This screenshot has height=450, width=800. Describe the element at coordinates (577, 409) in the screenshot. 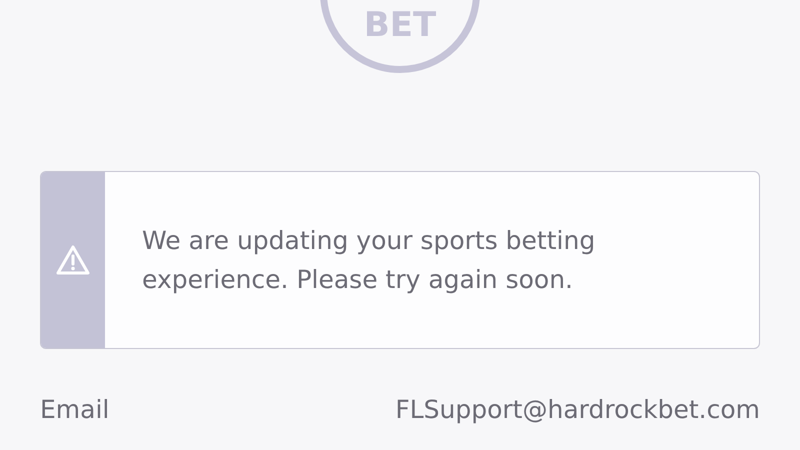

I see `email-address: FLSupport@hardrockbet.com` at that location.